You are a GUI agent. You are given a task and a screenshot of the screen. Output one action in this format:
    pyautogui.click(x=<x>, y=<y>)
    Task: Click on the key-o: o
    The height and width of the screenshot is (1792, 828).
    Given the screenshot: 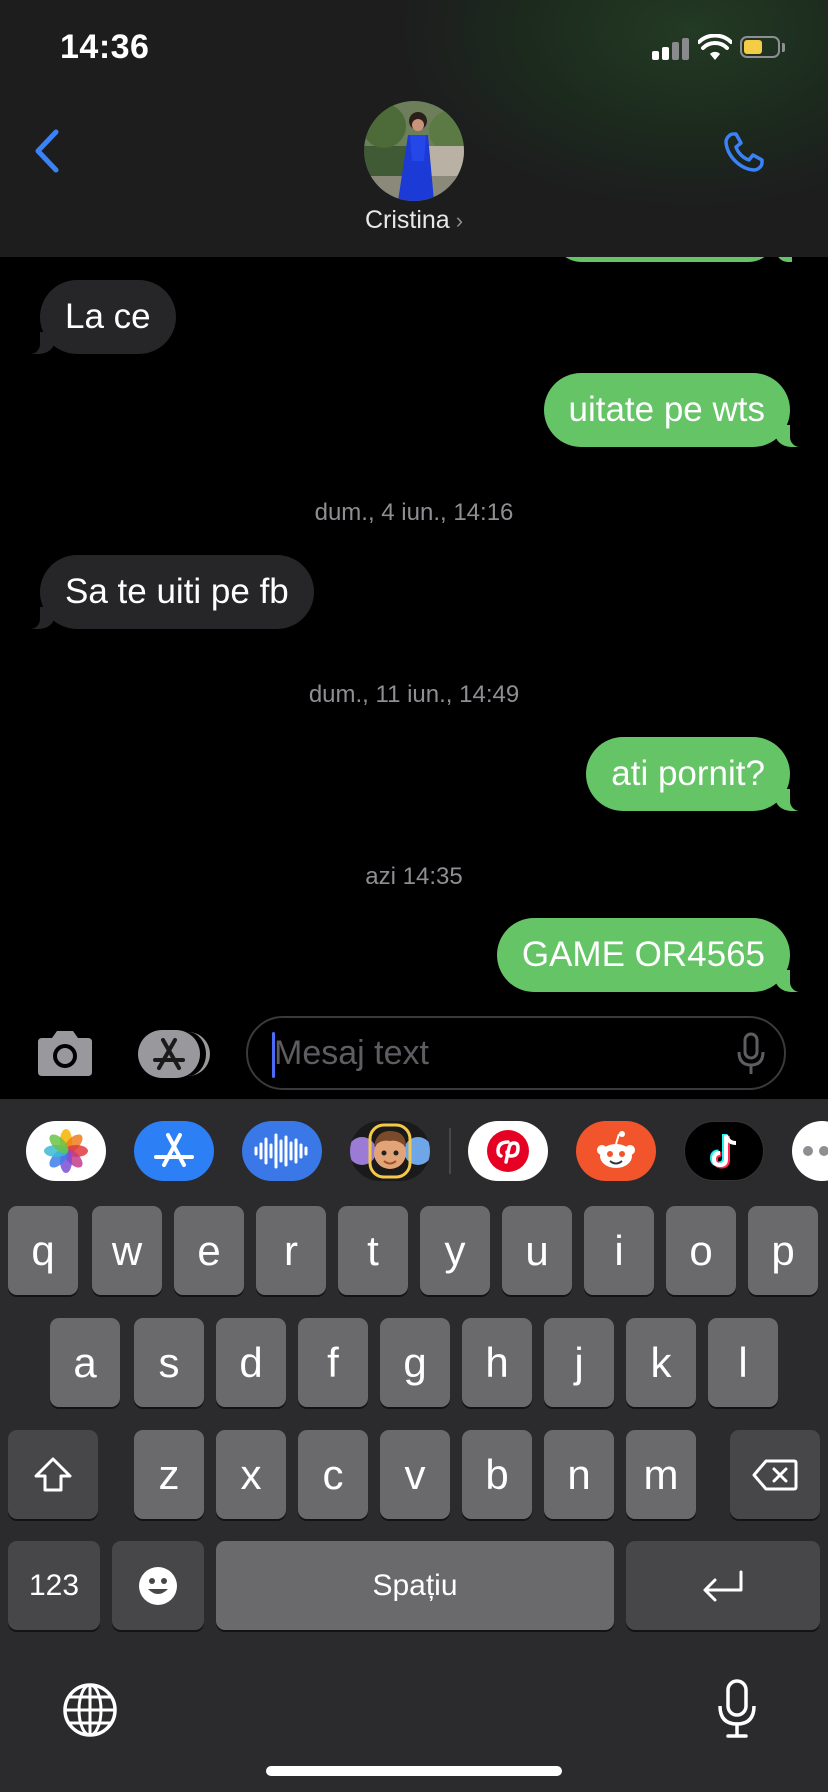 What is the action you would take?
    pyautogui.click(x=701, y=1250)
    